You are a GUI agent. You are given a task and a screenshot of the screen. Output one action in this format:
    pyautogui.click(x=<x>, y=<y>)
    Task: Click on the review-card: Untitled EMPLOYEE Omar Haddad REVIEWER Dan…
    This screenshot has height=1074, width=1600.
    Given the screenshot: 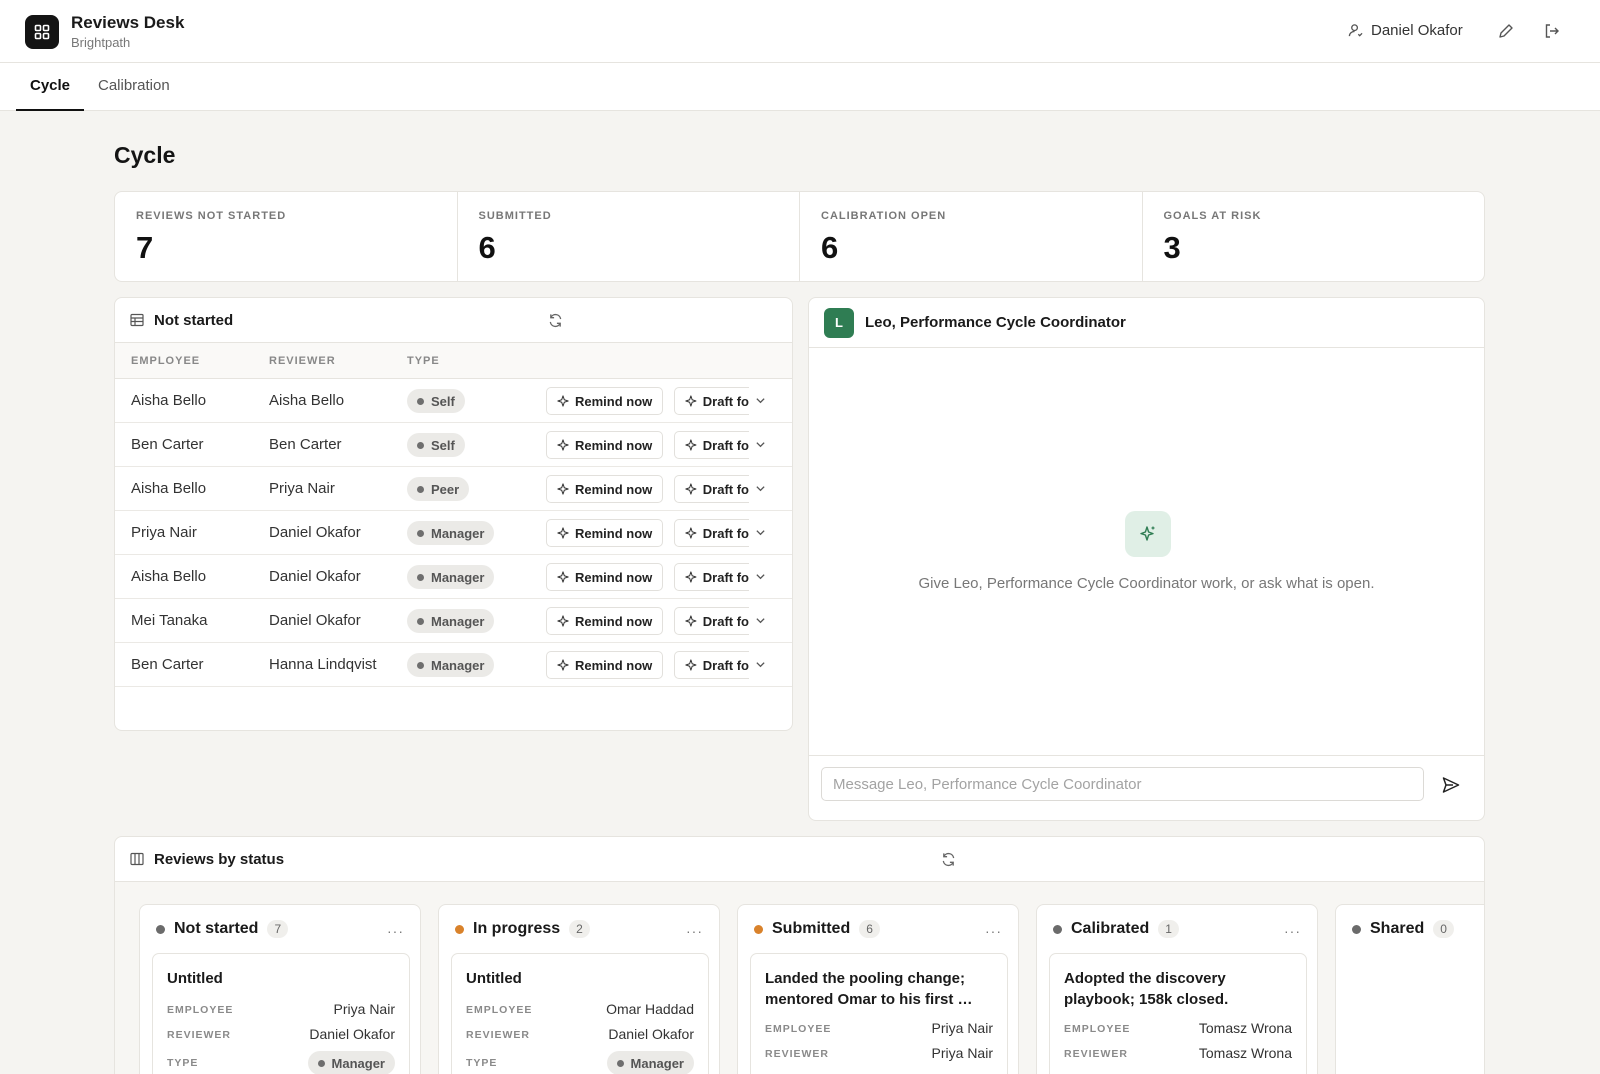 What is the action you would take?
    pyautogui.click(x=580, y=1013)
    